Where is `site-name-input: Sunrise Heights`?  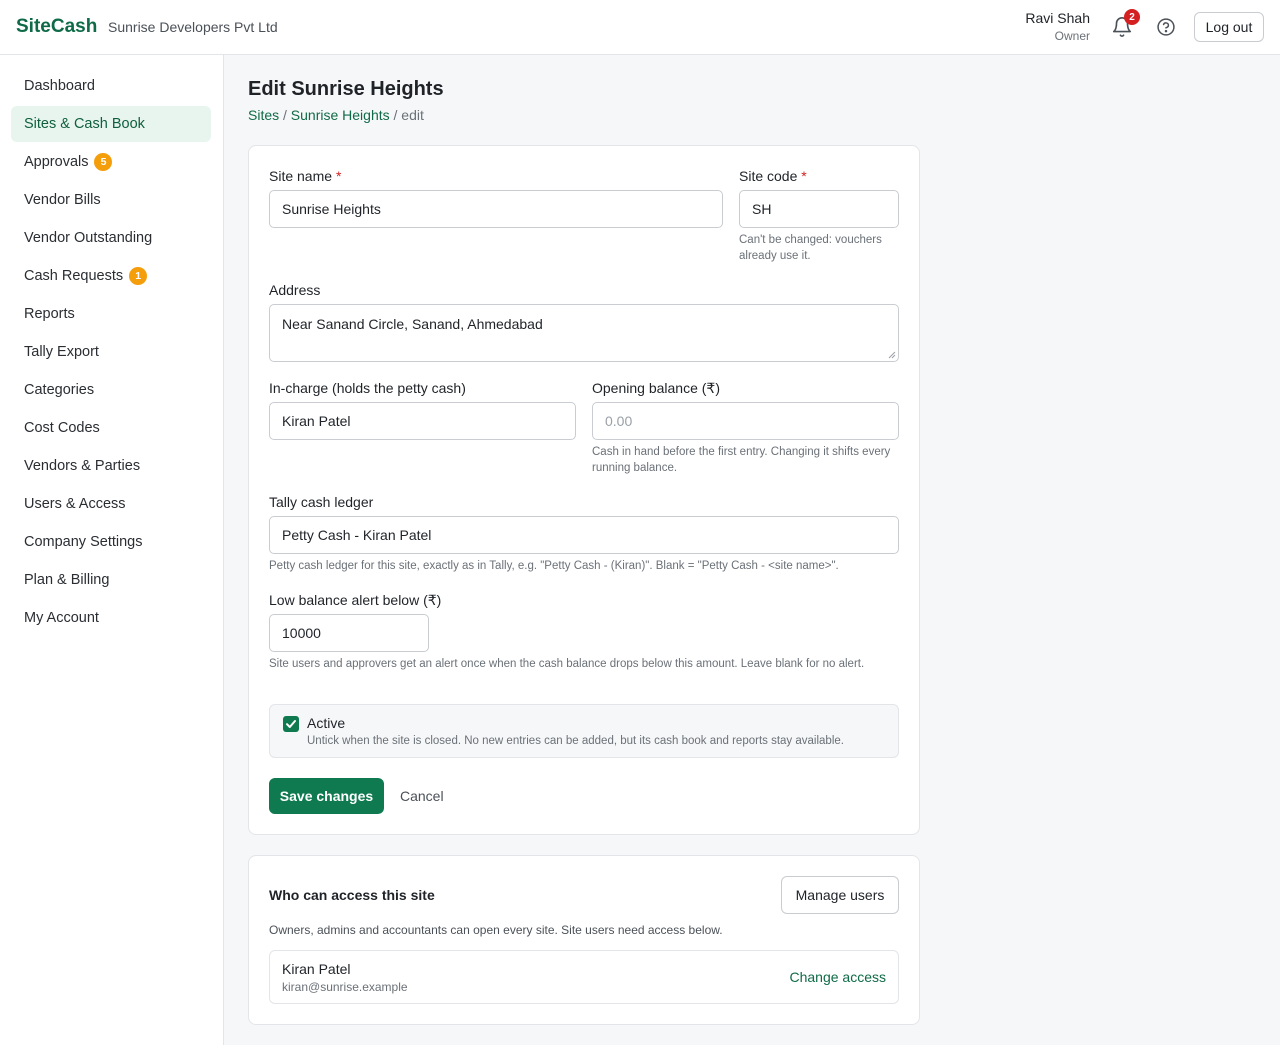
site-name-input: Sunrise Heights is located at coordinates (496, 209).